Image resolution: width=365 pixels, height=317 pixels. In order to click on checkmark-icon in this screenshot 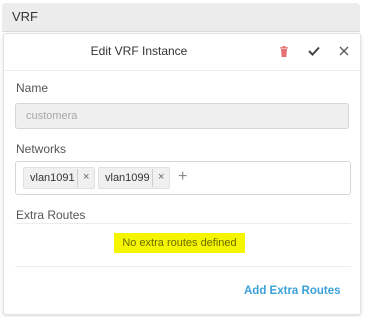, I will do `click(314, 51)`.